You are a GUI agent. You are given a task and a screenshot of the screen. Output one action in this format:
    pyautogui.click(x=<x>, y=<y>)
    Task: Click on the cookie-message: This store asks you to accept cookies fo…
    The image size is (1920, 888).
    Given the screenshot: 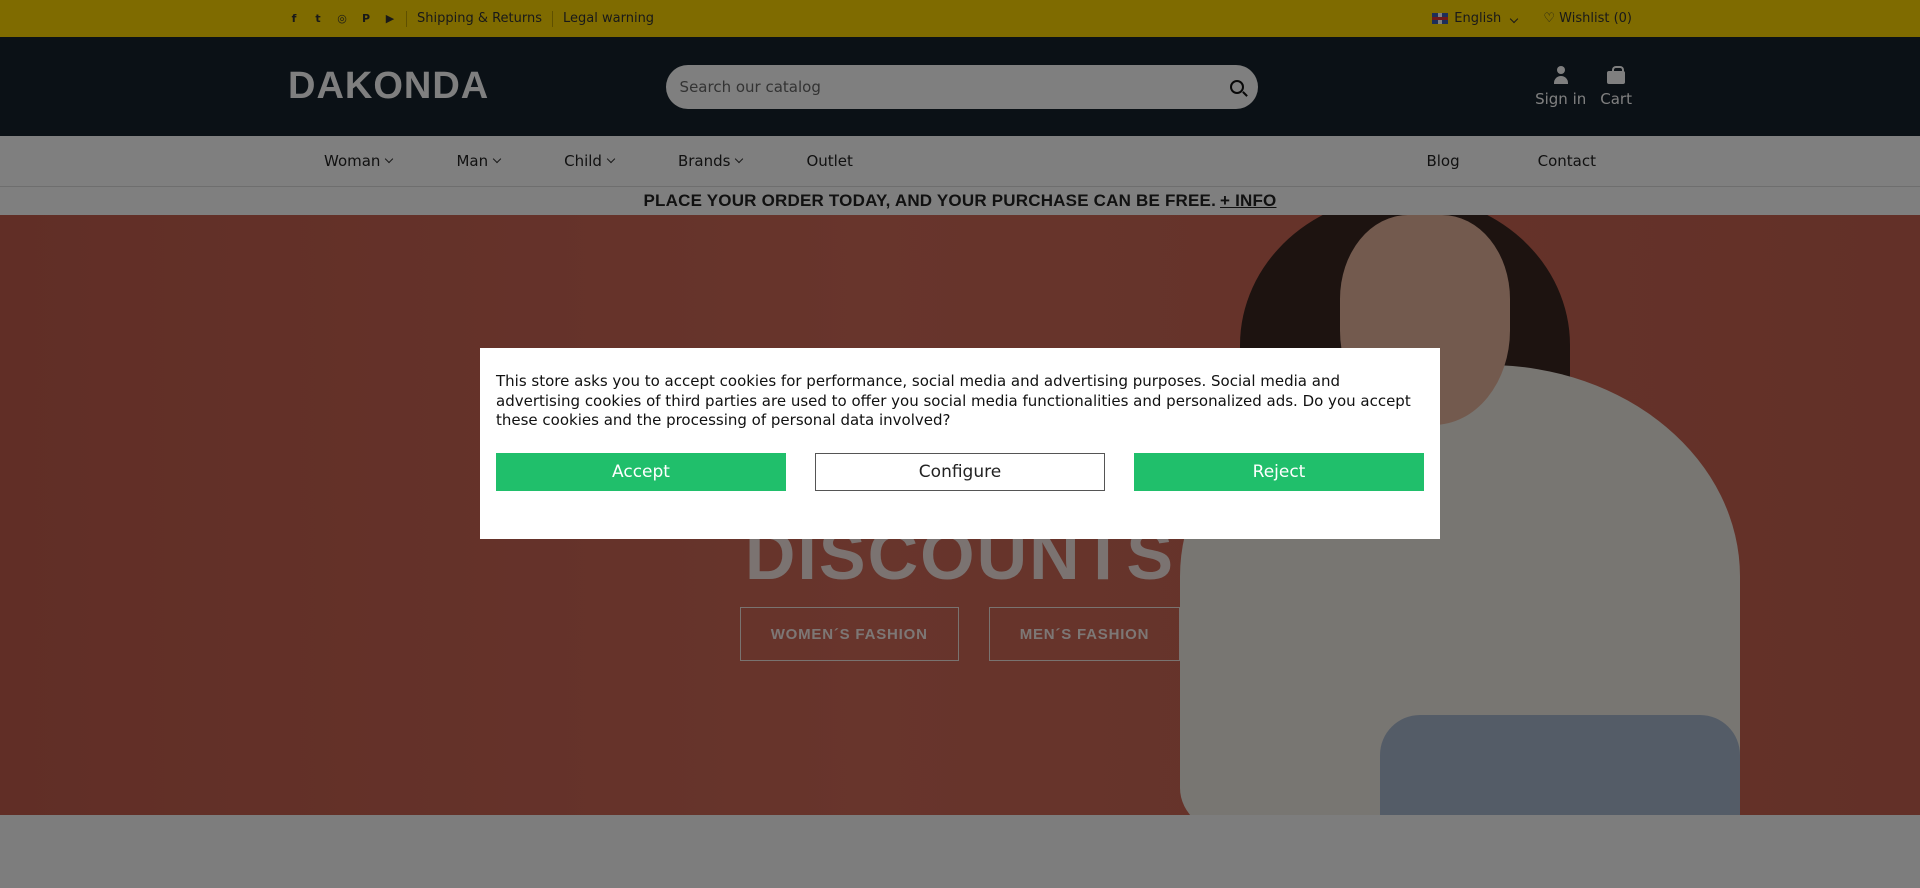 What is the action you would take?
    pyautogui.click(x=953, y=400)
    